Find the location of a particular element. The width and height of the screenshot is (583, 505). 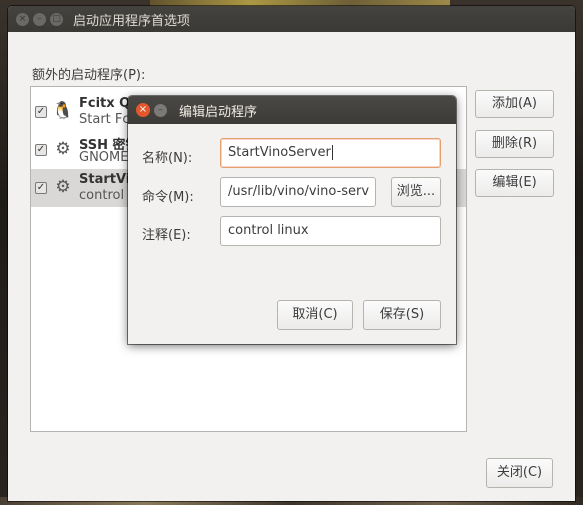

window-title: 启动应用程序首选项 is located at coordinates (132, 21).